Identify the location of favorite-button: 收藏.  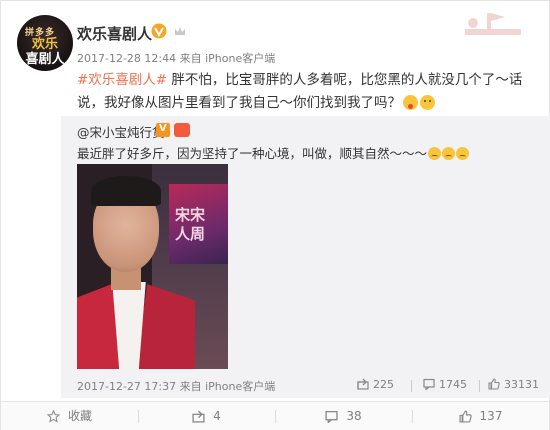
(69, 416).